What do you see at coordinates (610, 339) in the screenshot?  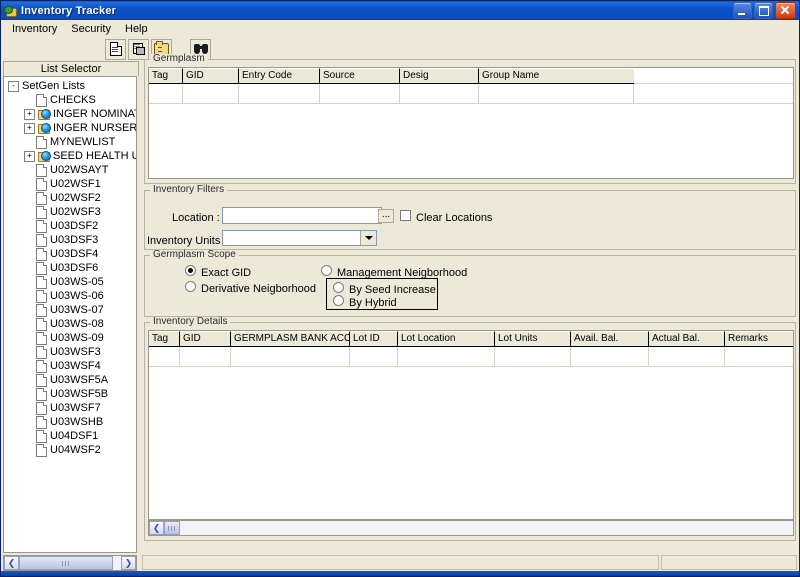 I see `column-header: Avail. Bal.` at bounding box center [610, 339].